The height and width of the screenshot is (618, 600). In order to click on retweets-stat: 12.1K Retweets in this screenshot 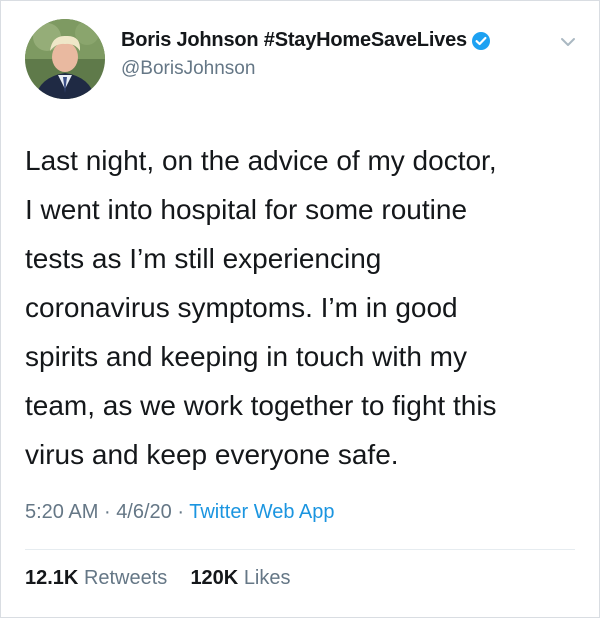, I will do `click(99, 578)`.